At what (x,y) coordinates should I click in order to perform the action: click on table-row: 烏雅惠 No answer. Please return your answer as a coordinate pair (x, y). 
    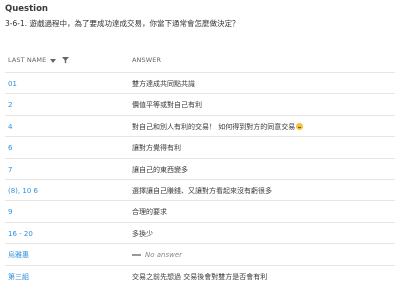
    Looking at the image, I should click on (200, 253).